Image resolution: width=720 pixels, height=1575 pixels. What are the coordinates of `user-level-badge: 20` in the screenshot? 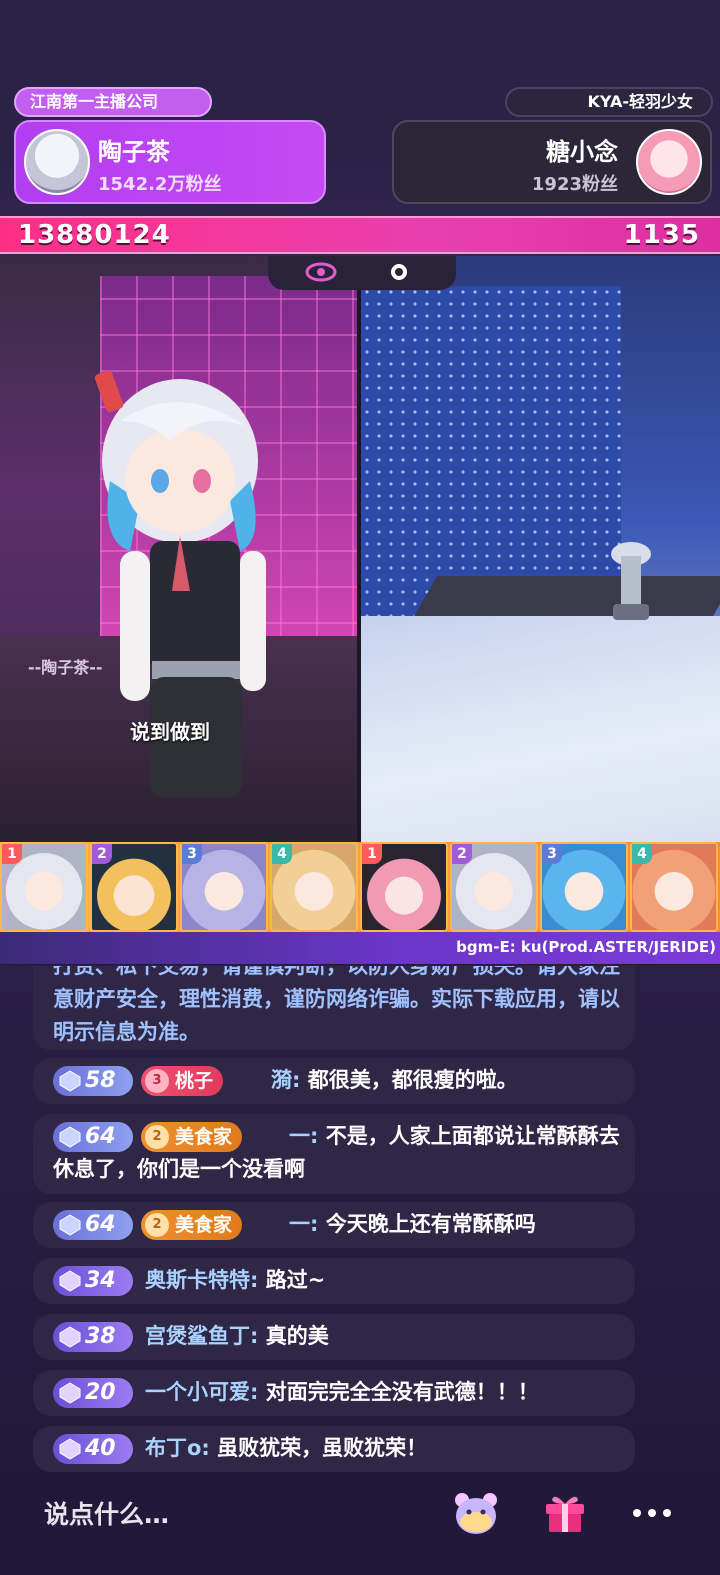 It's located at (93, 1393).